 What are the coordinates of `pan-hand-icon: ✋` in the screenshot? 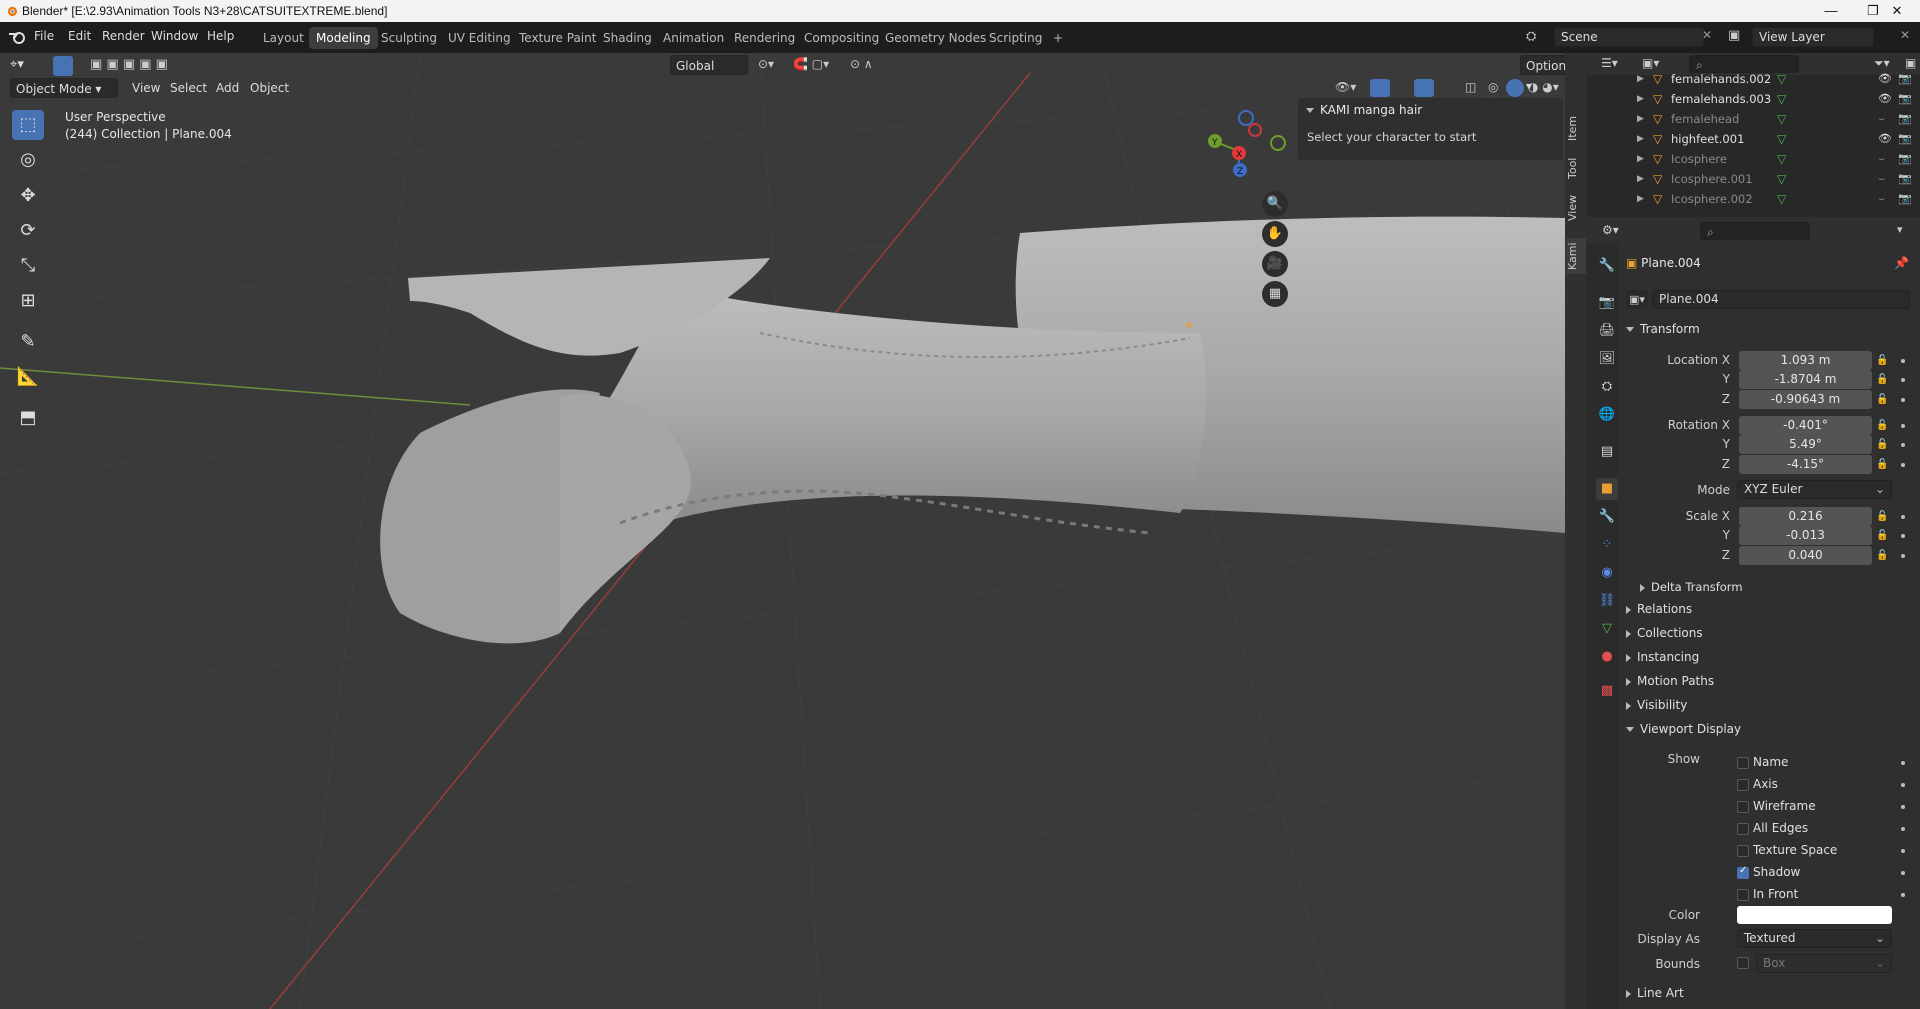 It's located at (1275, 234).